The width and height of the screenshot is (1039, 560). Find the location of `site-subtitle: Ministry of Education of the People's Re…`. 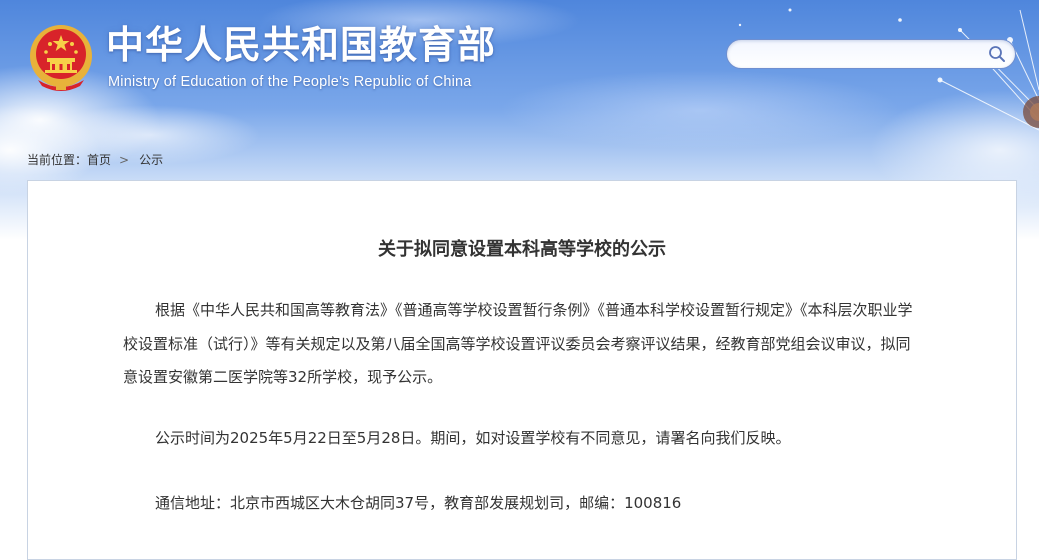

site-subtitle: Ministry of Education of the People's Re… is located at coordinates (290, 82).